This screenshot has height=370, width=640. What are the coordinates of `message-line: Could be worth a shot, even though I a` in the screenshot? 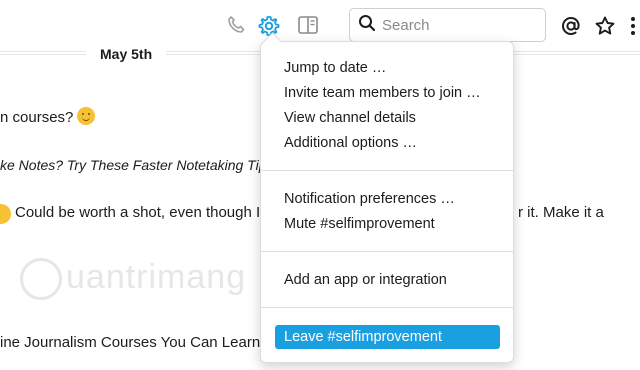 It's located at (144, 212).